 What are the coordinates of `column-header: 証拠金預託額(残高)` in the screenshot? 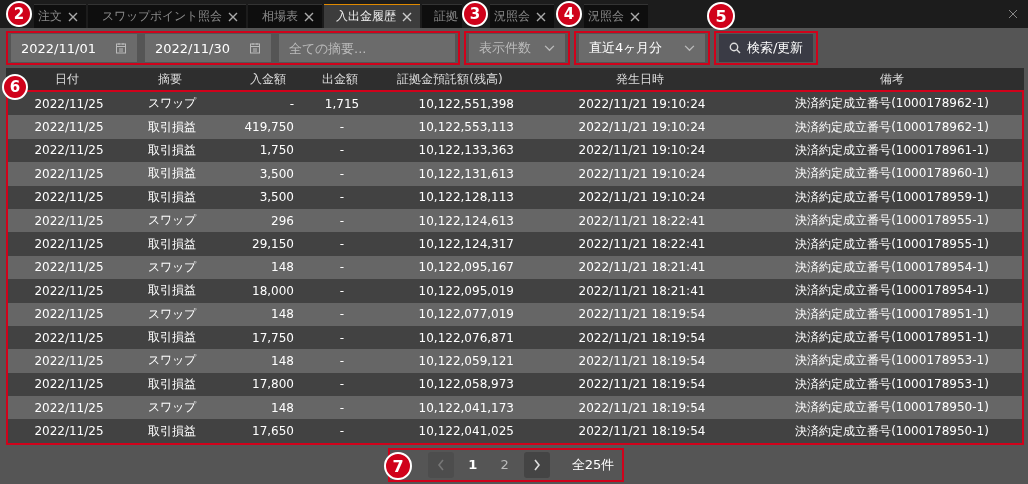 It's located at (450, 79).